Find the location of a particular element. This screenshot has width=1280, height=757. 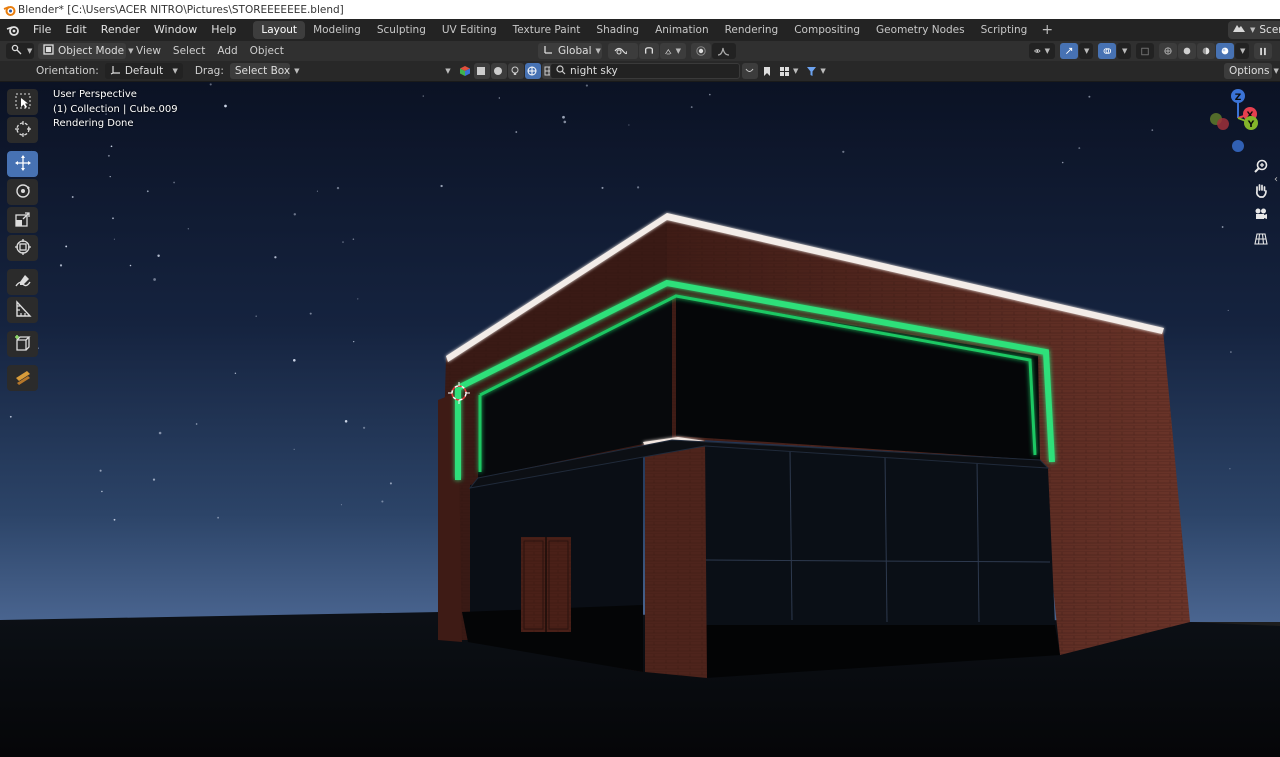

editor-type-button: ▼ is located at coordinates (20, 51).